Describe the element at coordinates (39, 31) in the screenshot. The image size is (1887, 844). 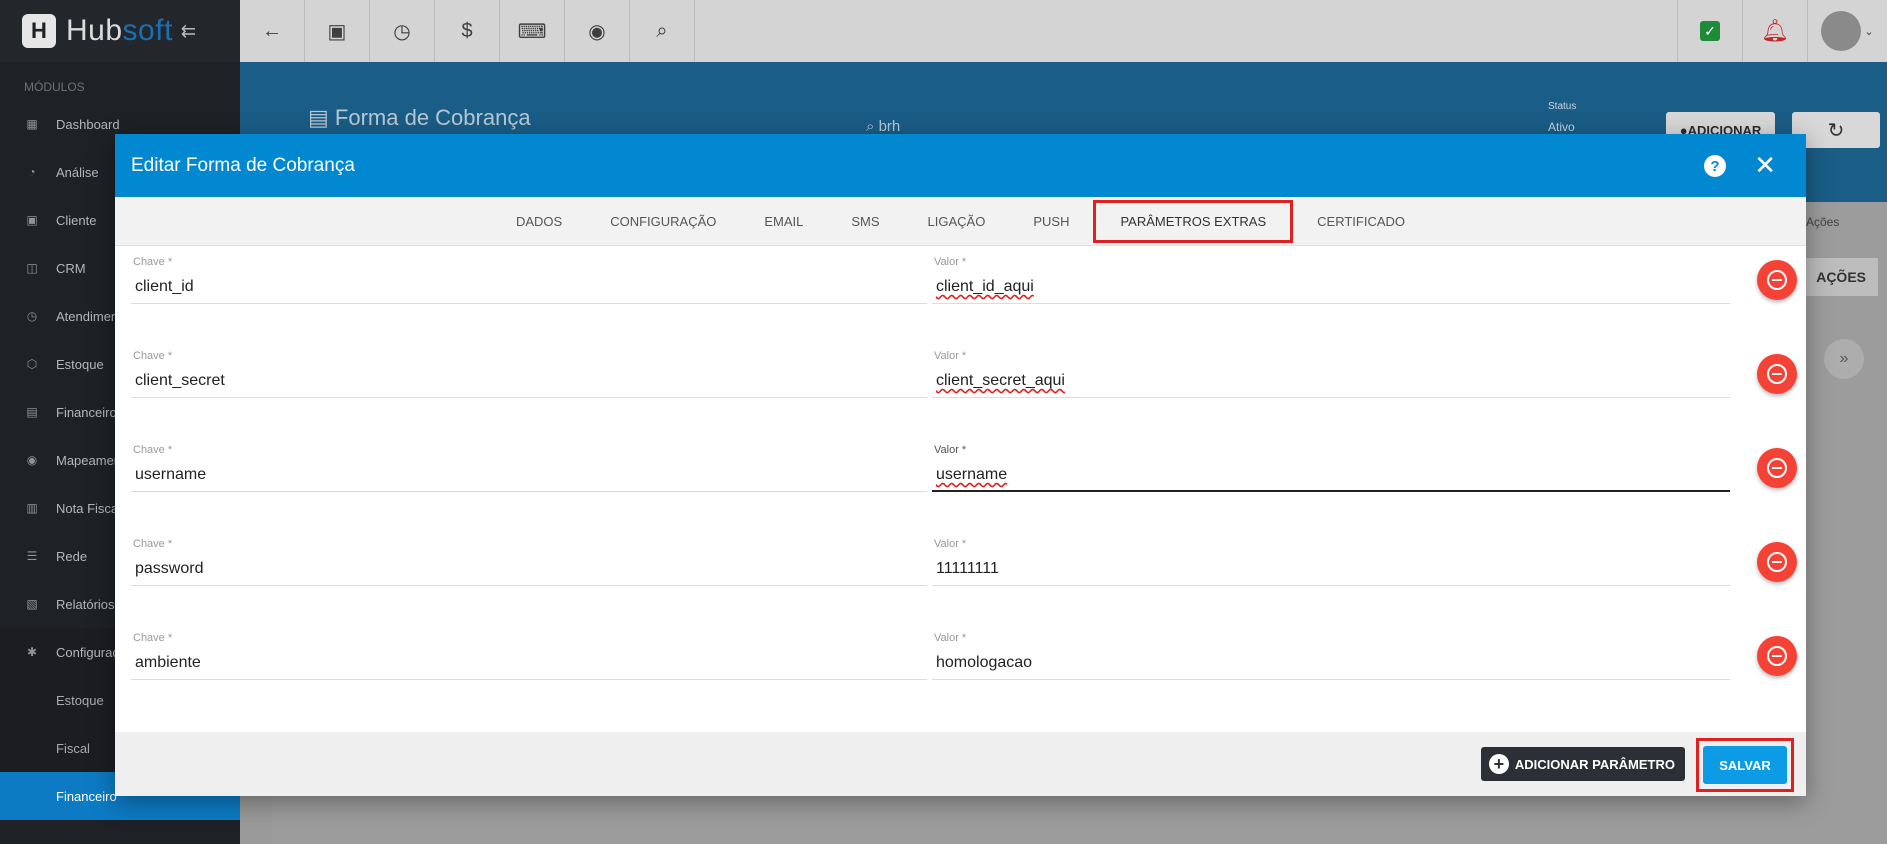
I see `hubsoft-logo: H` at that location.